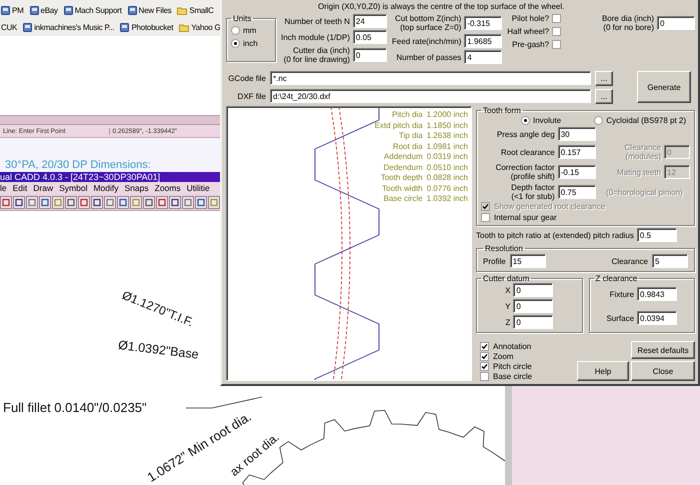 Image resolution: width=700 pixels, height=485 pixels. What do you see at coordinates (657, 294) in the screenshot?
I see `input-field: 0.9843` at bounding box center [657, 294].